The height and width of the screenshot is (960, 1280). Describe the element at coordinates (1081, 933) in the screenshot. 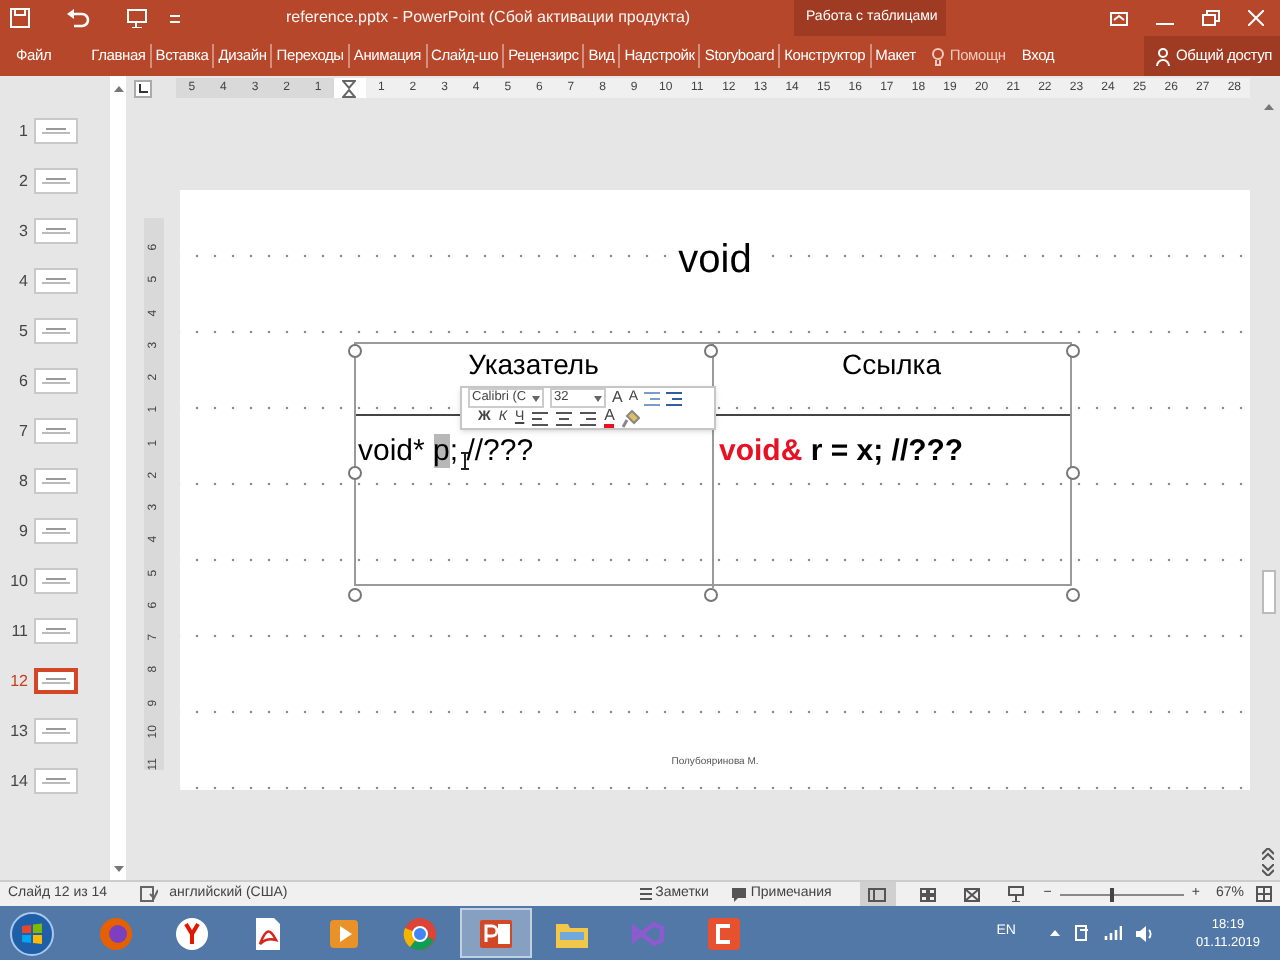

I see `network-device-icon` at that location.